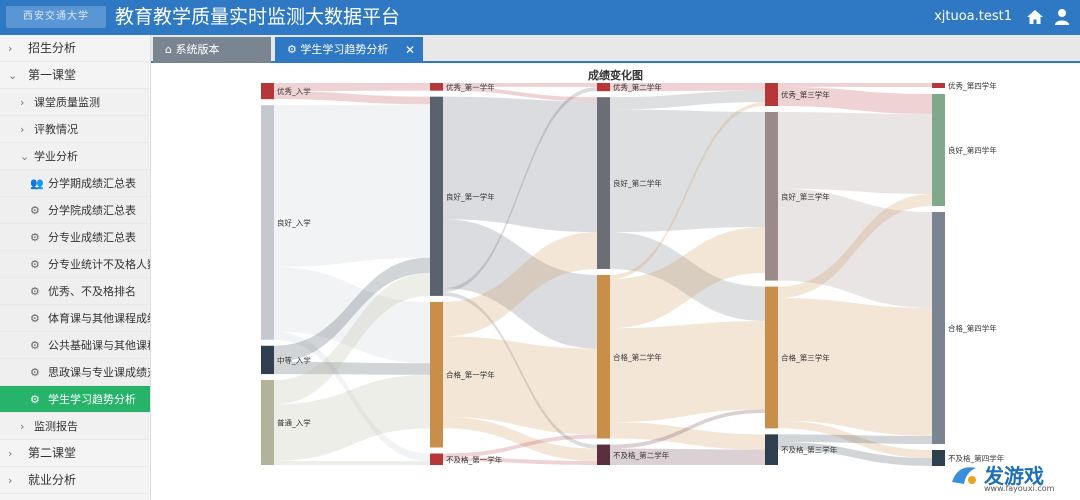 The width and height of the screenshot is (1080, 500). Describe the element at coordinates (52, 75) in the screenshot. I see `sidebar-item-label: 第一课堂` at that location.